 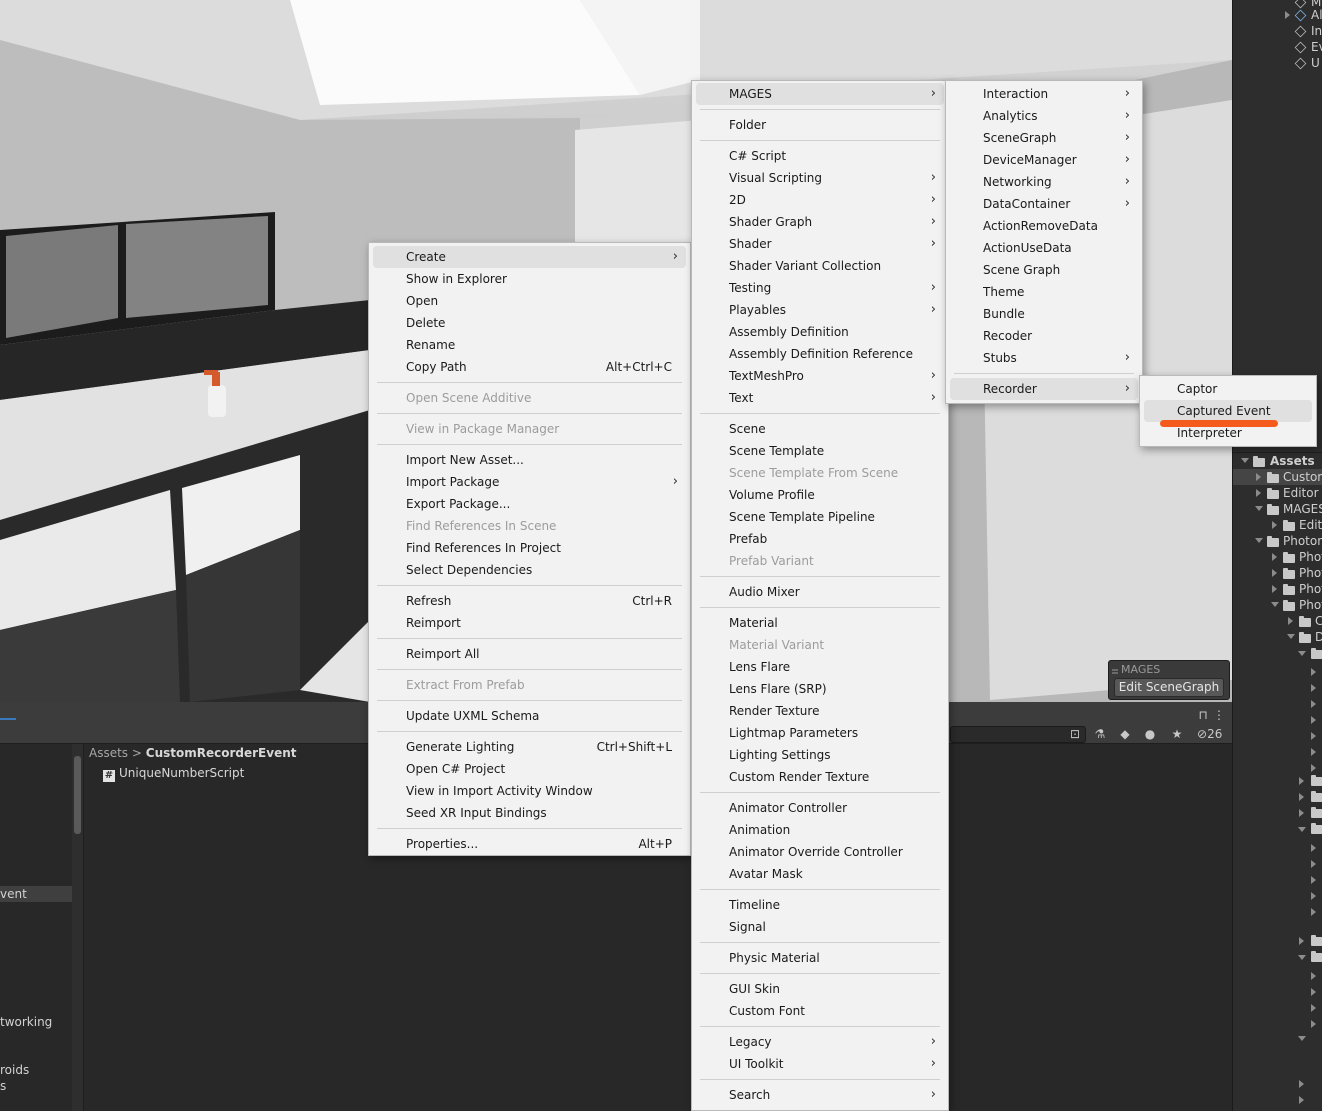 I want to click on menu-item-lens-flare: Lens Flare, so click(x=820, y=667).